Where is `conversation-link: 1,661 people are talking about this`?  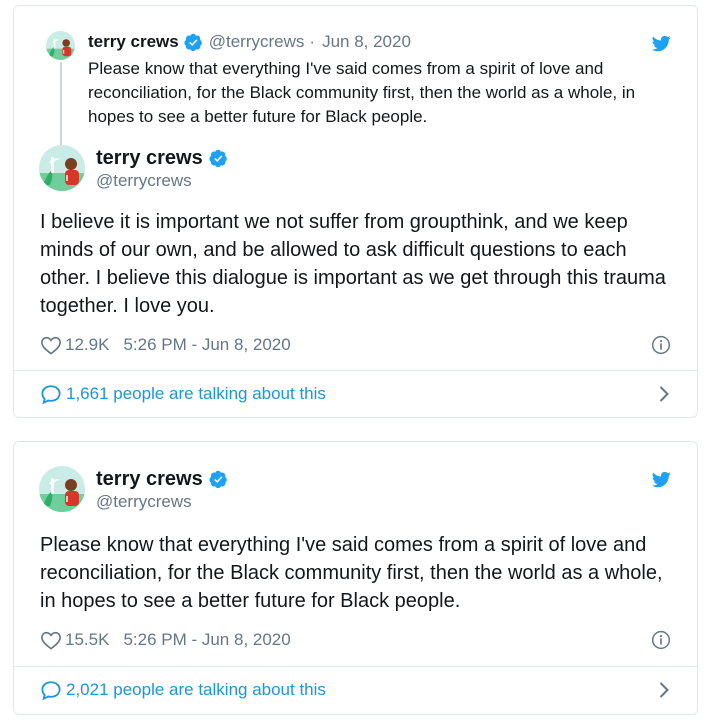 conversation-link: 1,661 people are talking about this is located at coordinates (355, 394).